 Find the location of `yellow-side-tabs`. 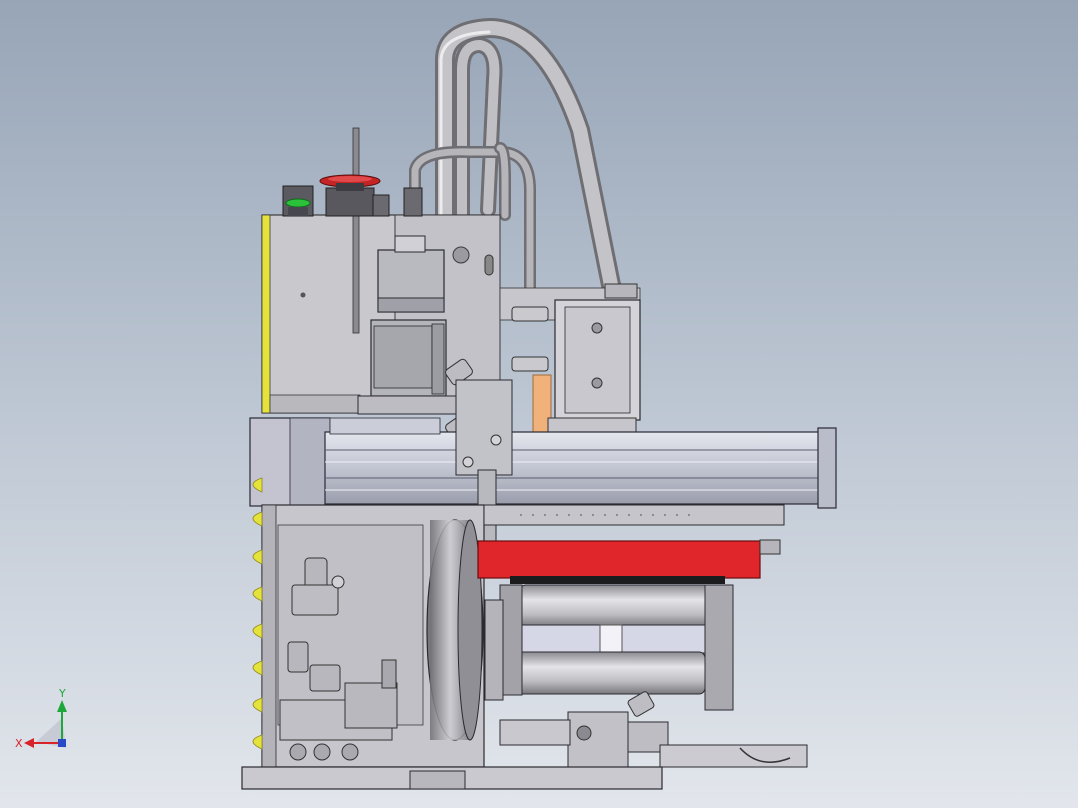

yellow-side-tabs is located at coordinates (257, 613).